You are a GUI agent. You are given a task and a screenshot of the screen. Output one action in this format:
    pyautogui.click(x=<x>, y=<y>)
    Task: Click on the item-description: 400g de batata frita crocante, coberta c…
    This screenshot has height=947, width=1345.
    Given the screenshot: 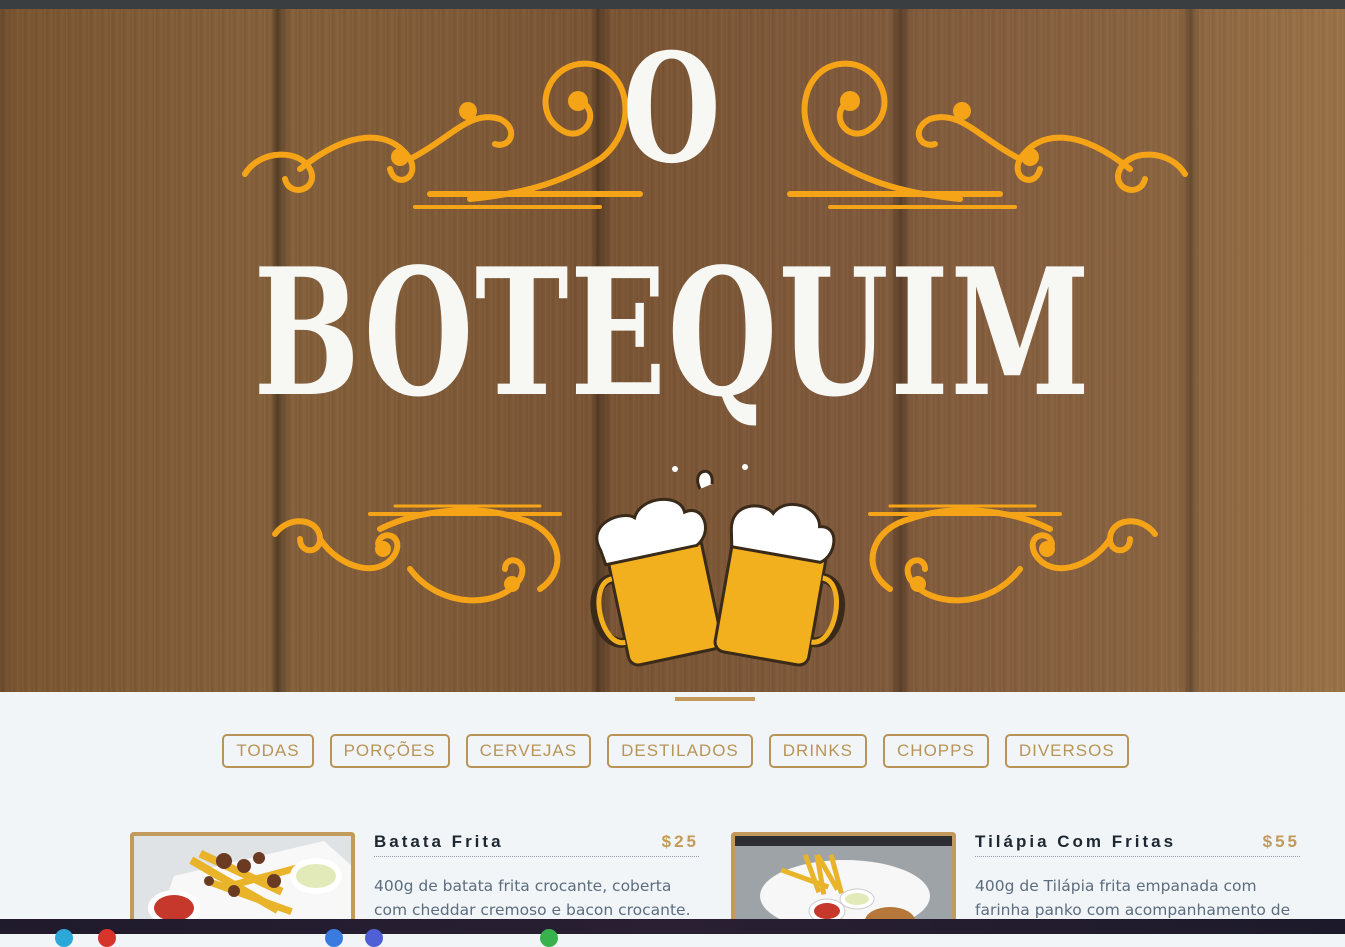 What is the action you would take?
    pyautogui.click(x=532, y=898)
    